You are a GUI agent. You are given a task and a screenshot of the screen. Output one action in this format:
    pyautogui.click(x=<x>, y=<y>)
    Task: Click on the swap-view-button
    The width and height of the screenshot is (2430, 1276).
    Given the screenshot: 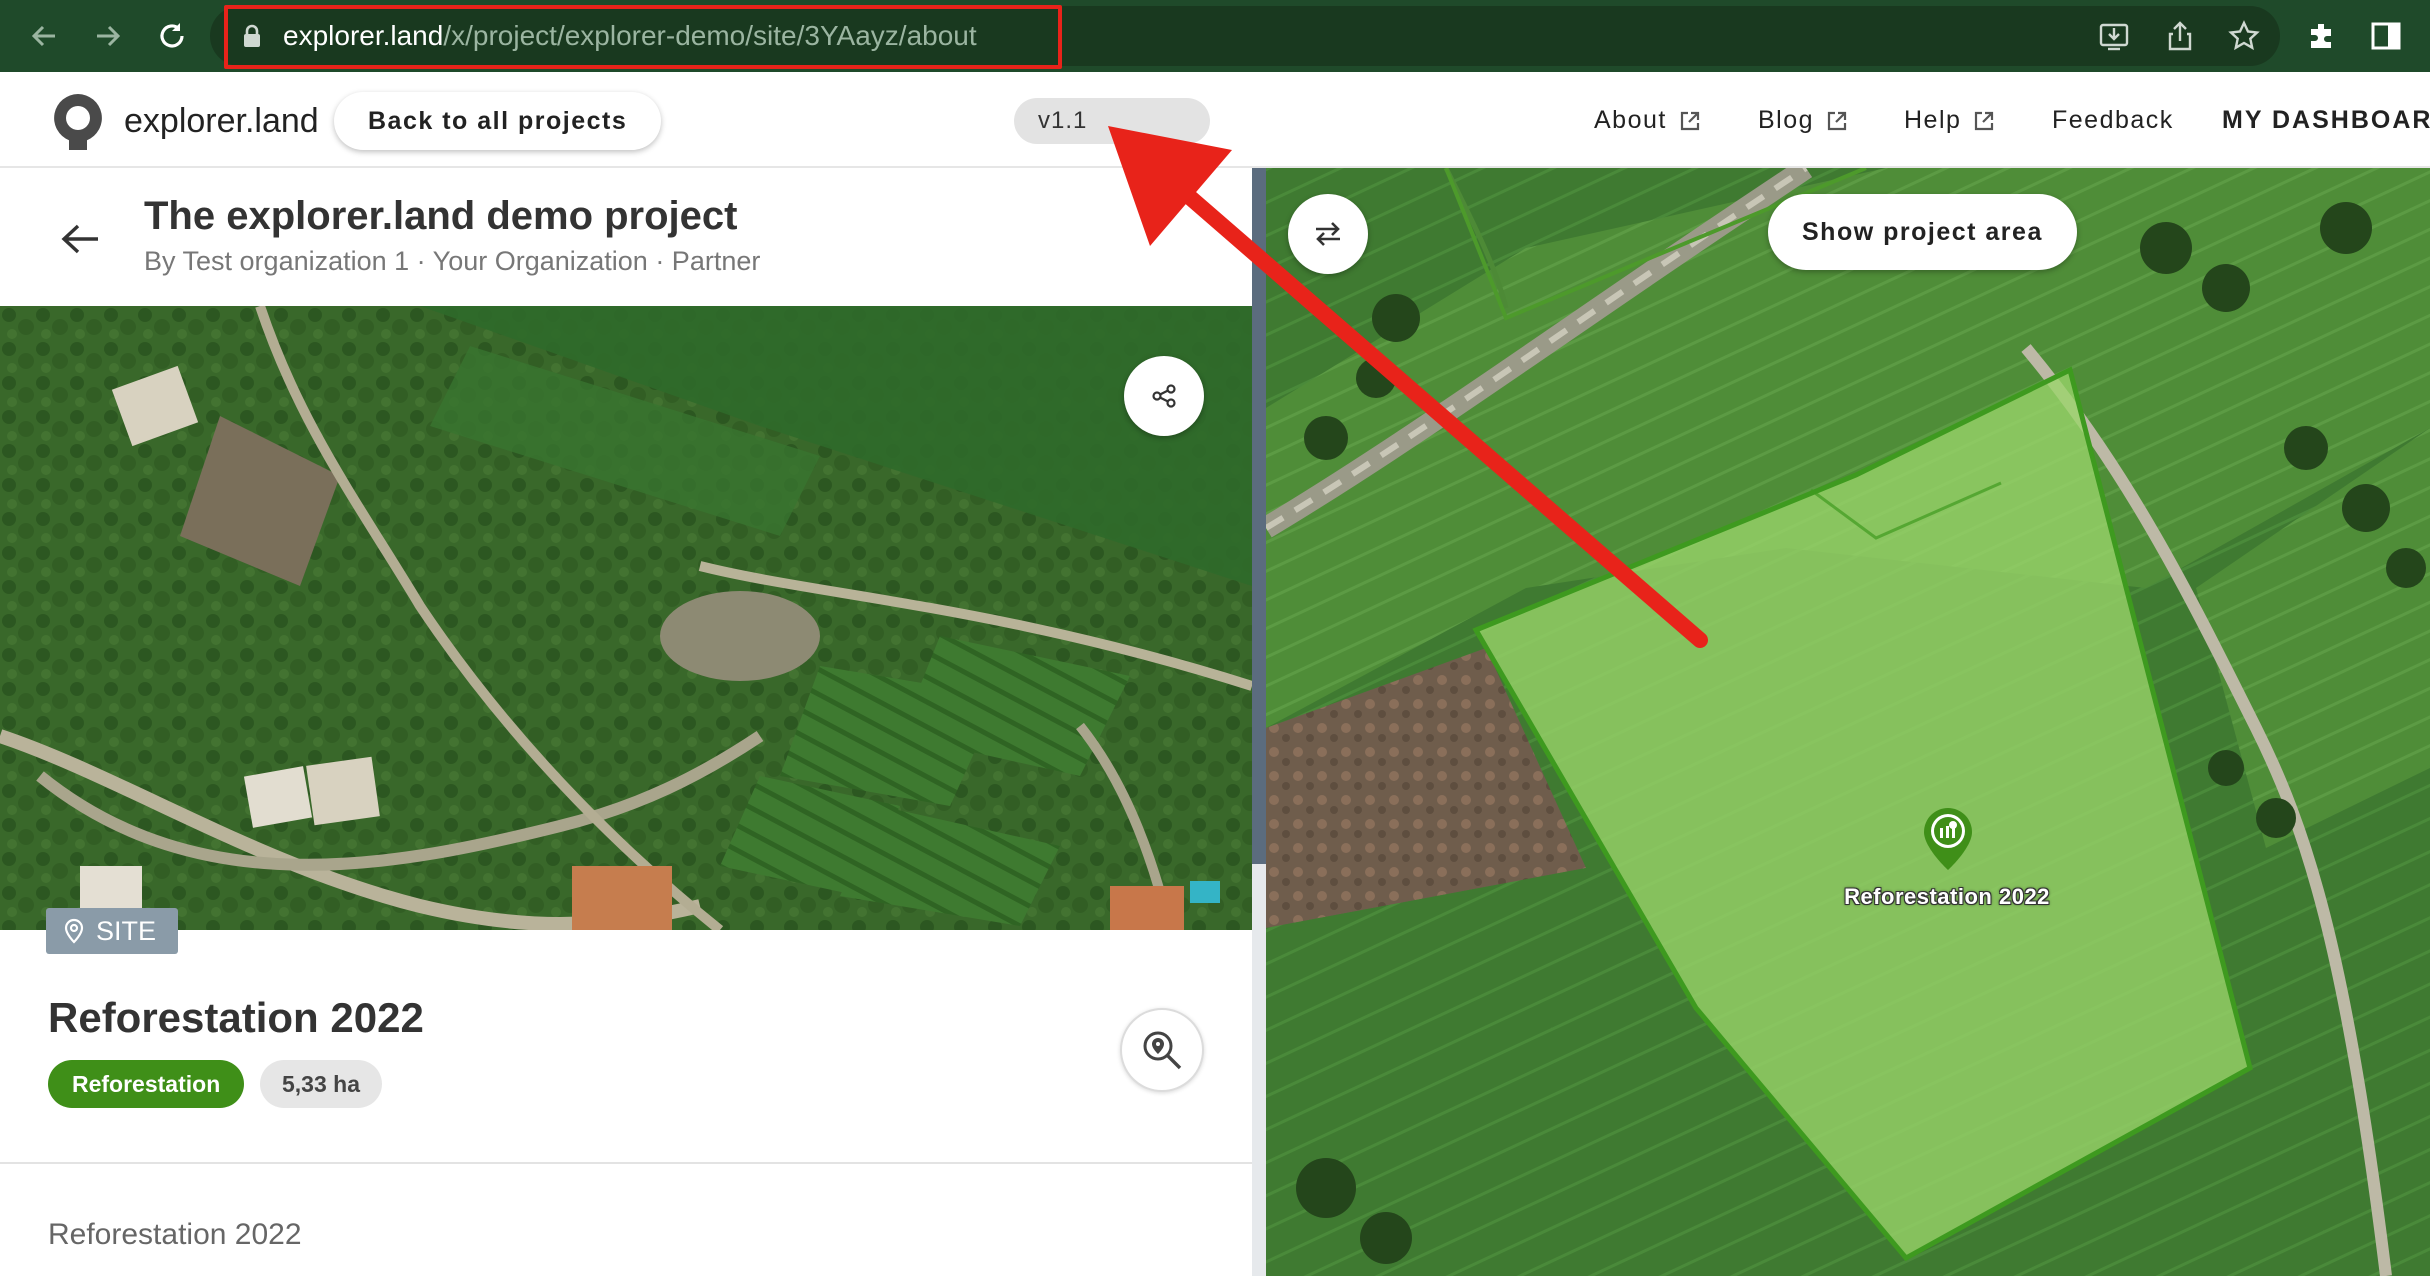 What is the action you would take?
    pyautogui.click(x=1328, y=234)
    